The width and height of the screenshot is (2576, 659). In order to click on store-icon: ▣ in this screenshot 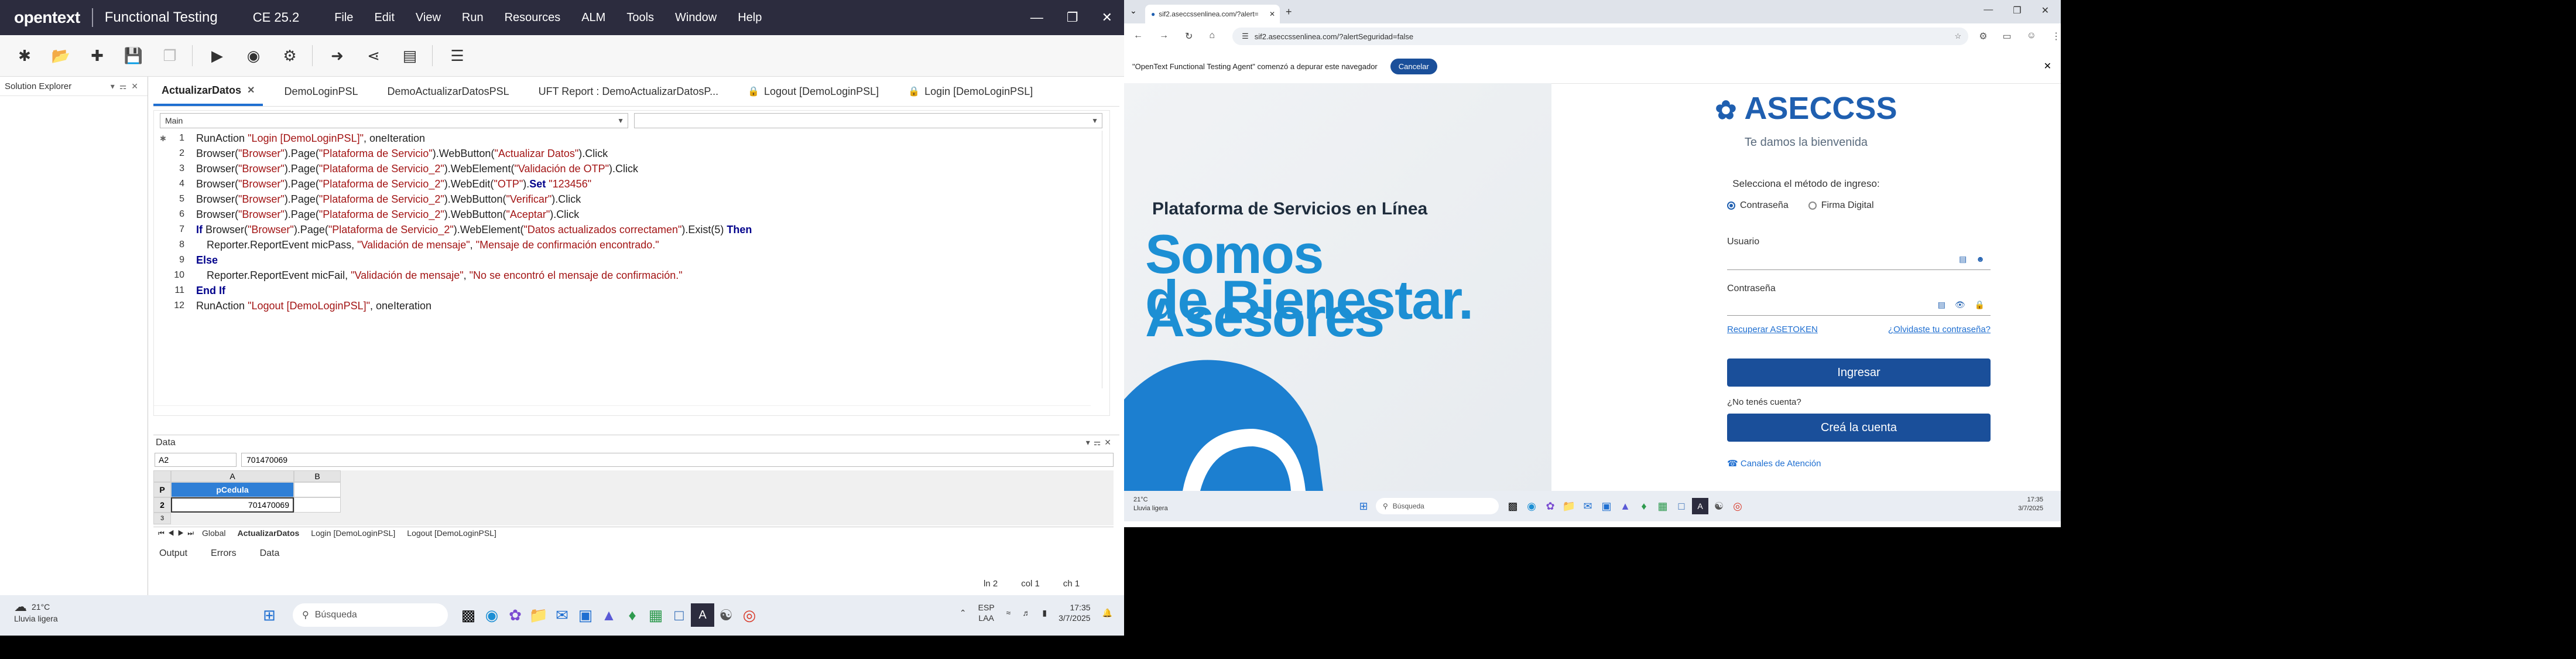, I will do `click(1606, 506)`.